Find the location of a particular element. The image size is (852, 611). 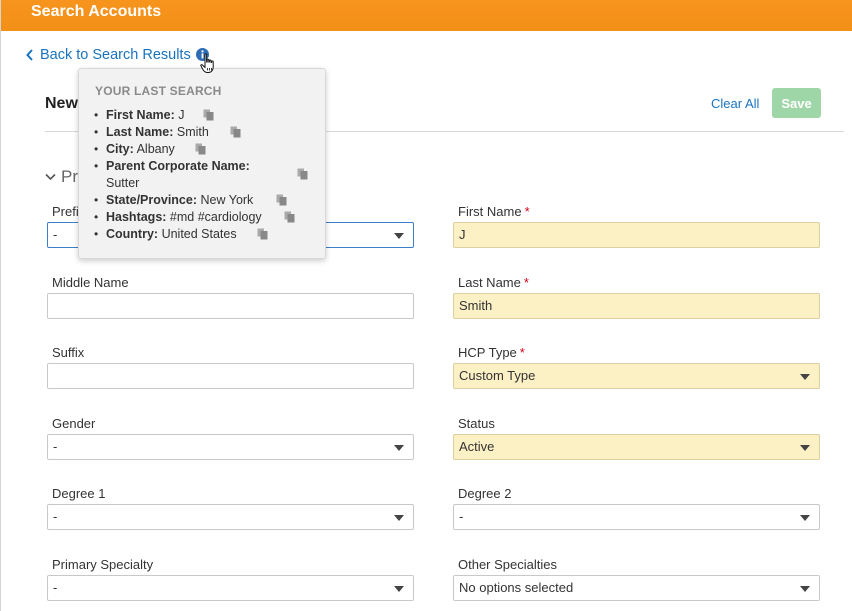

hand-pointer-icon is located at coordinates (207, 63).